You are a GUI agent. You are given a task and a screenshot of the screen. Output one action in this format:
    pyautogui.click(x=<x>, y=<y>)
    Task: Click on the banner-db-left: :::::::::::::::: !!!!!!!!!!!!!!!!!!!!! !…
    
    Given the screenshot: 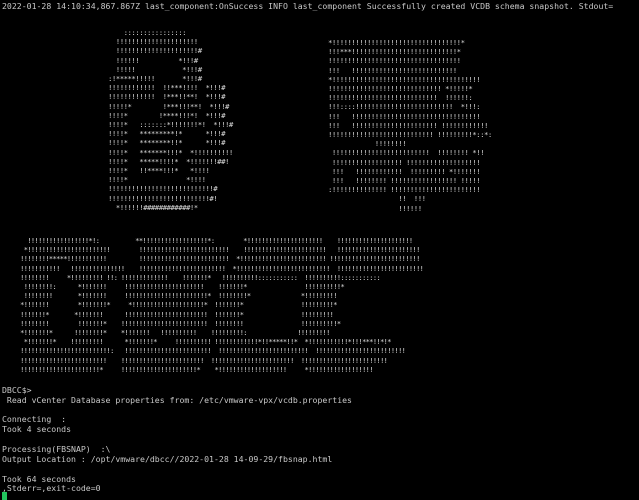 What is the action you would take?
    pyautogui.click(x=170, y=120)
    